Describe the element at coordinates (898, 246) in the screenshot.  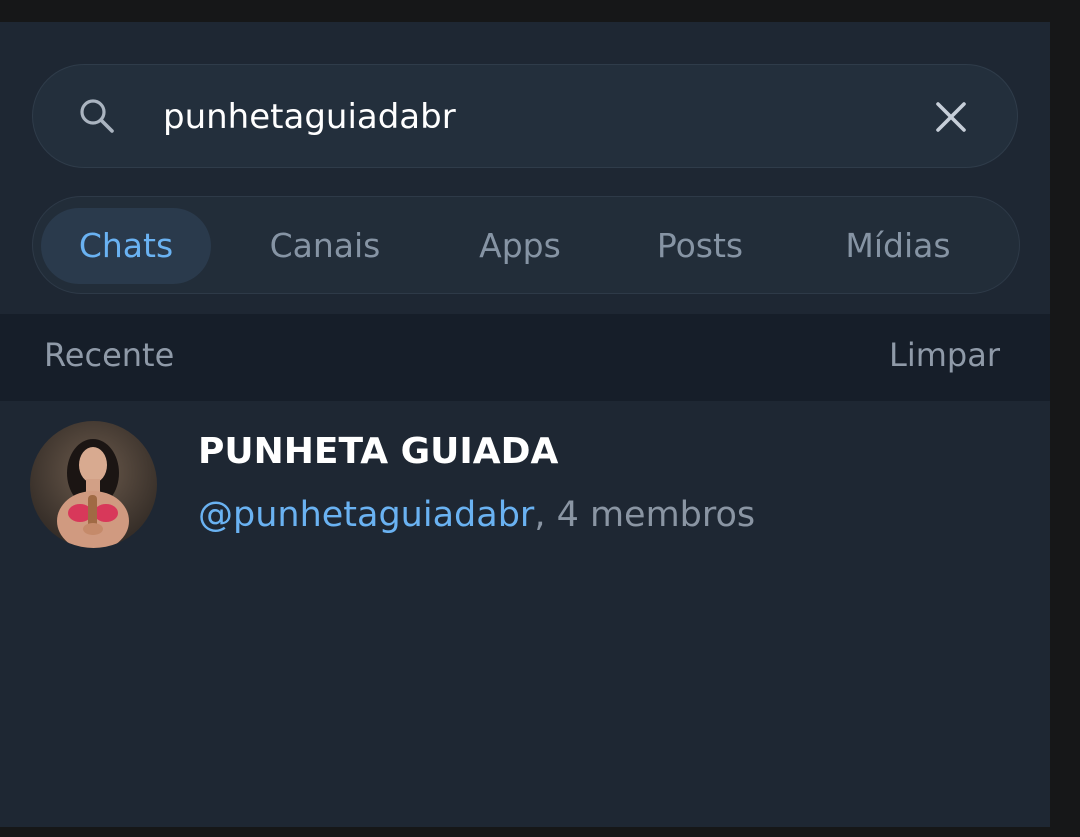
I see `tab-midias: Mídias` at that location.